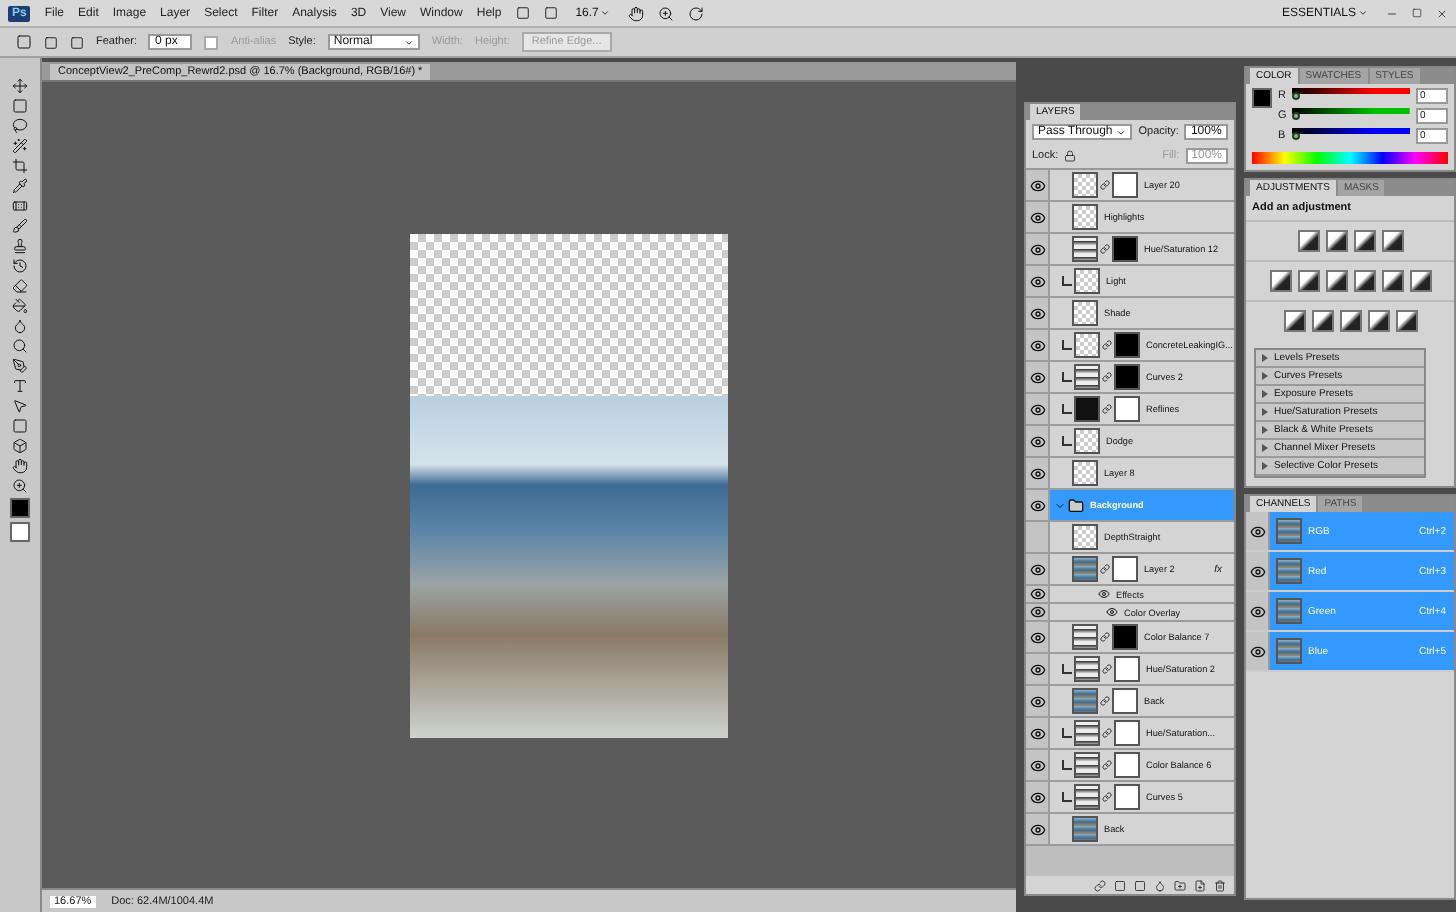 This screenshot has width=1456, height=912. What do you see at coordinates (1417, 13) in the screenshot?
I see `maximize-icon` at bounding box center [1417, 13].